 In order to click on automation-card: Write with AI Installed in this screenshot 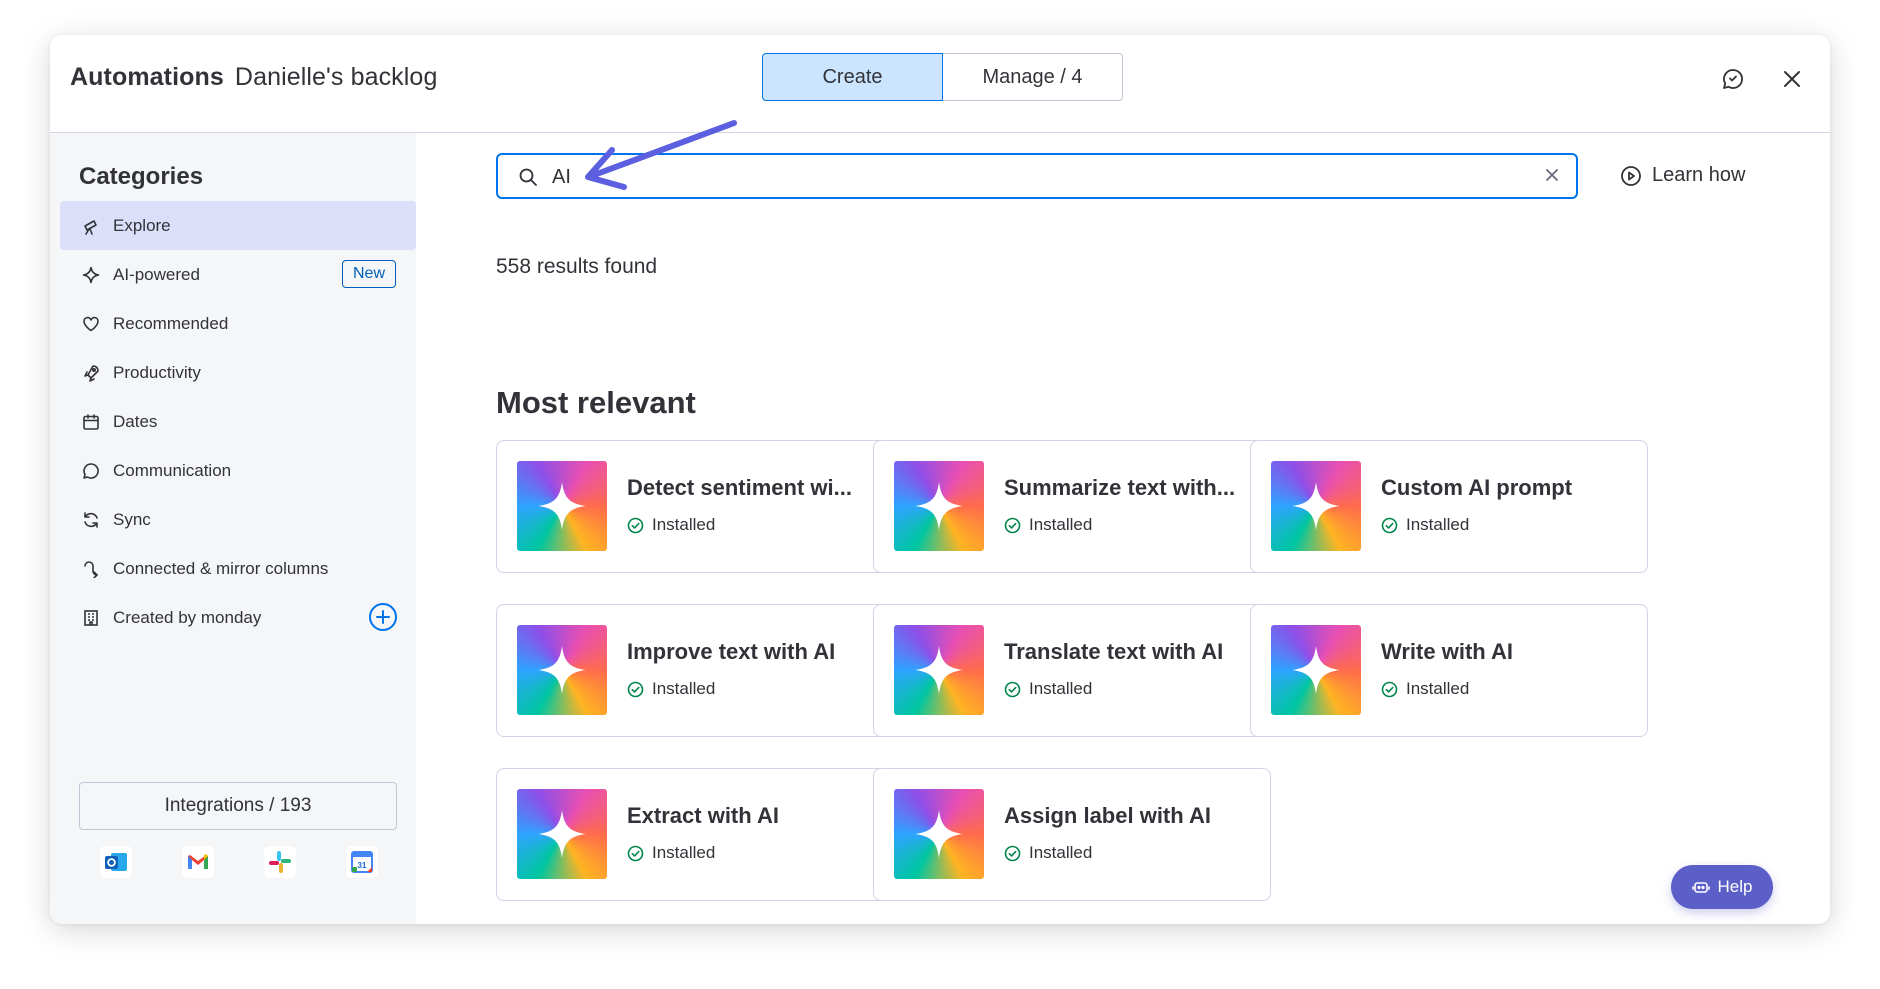, I will do `click(1449, 670)`.